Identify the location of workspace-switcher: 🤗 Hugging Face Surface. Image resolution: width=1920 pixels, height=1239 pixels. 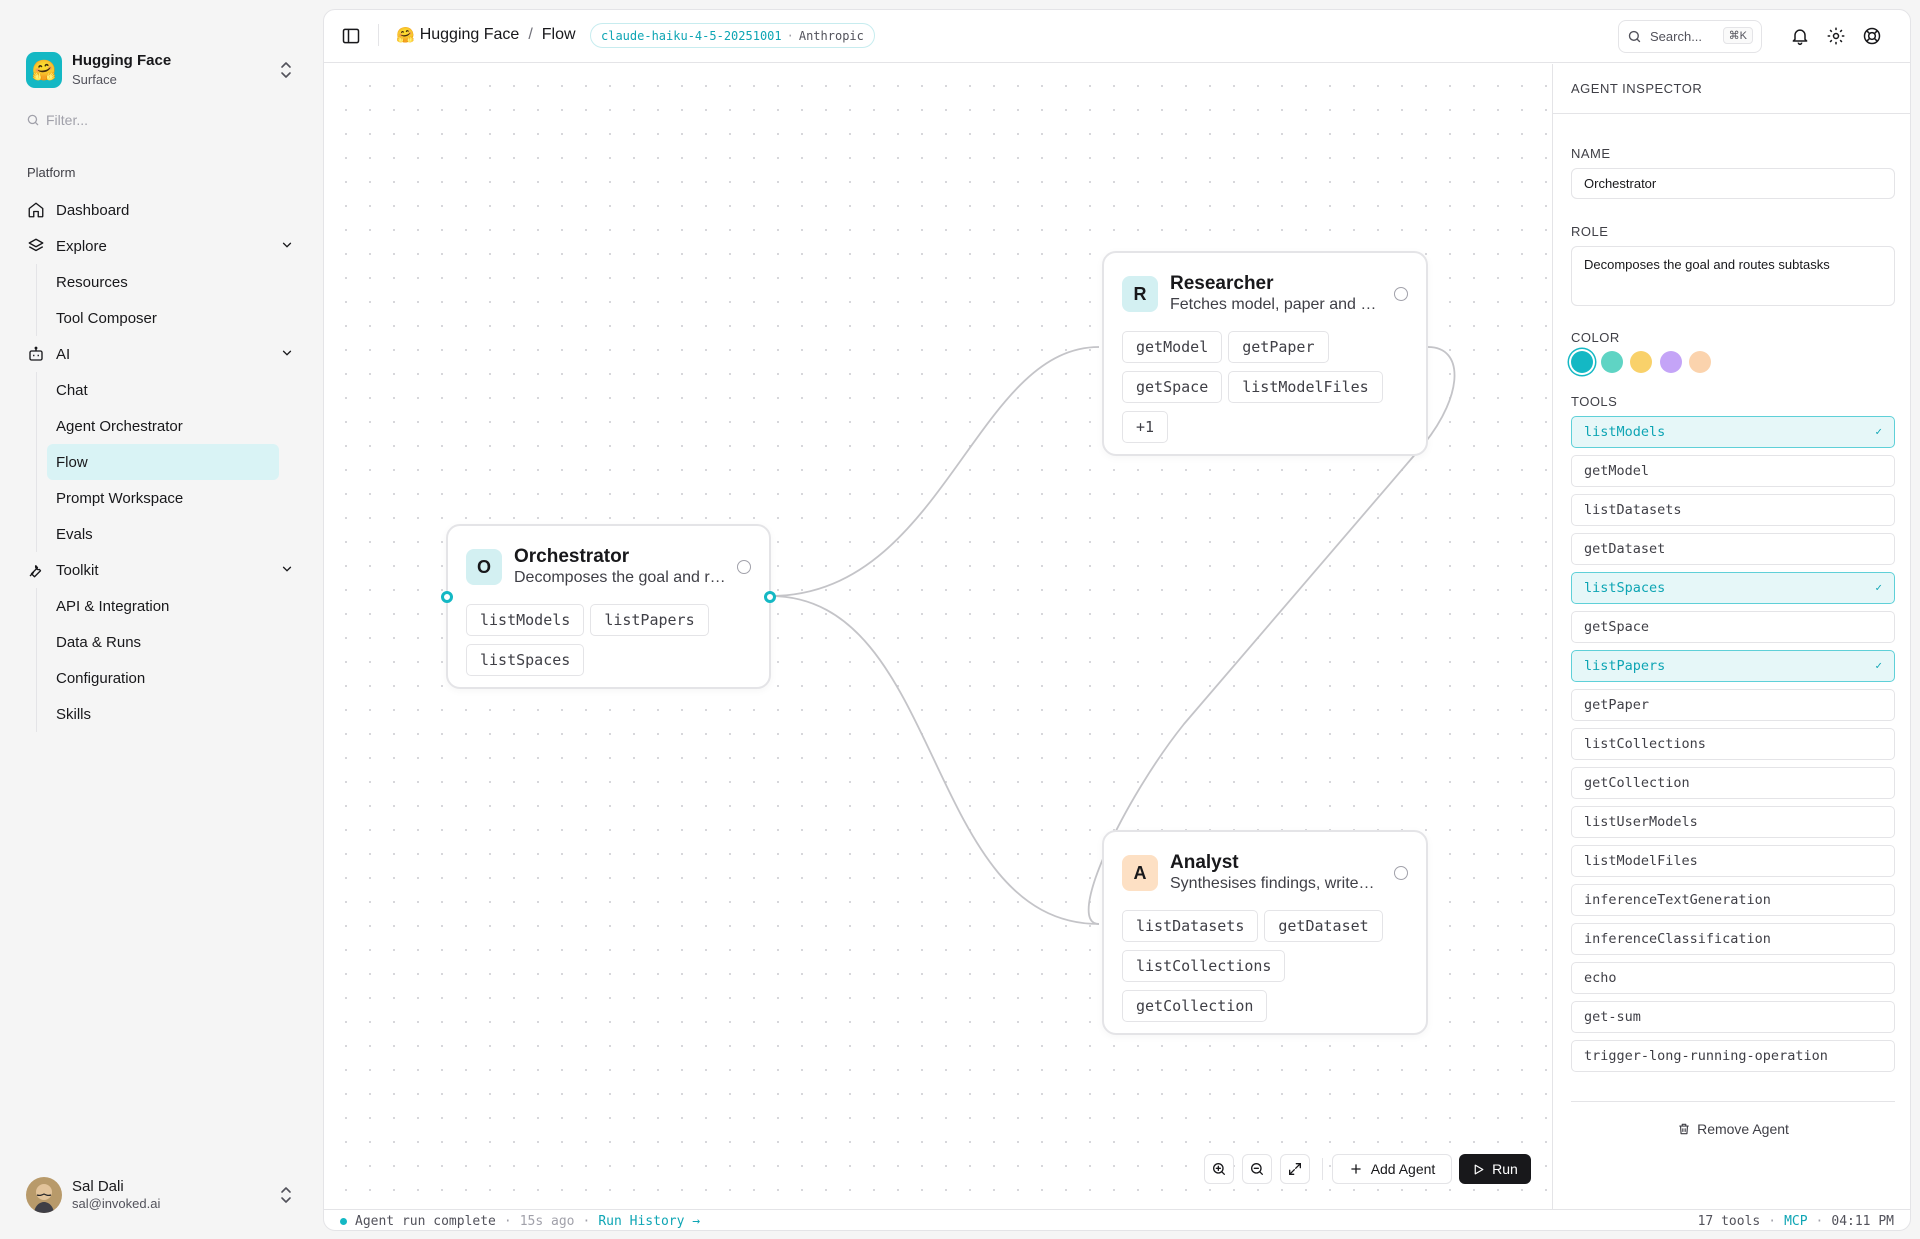
(161, 70).